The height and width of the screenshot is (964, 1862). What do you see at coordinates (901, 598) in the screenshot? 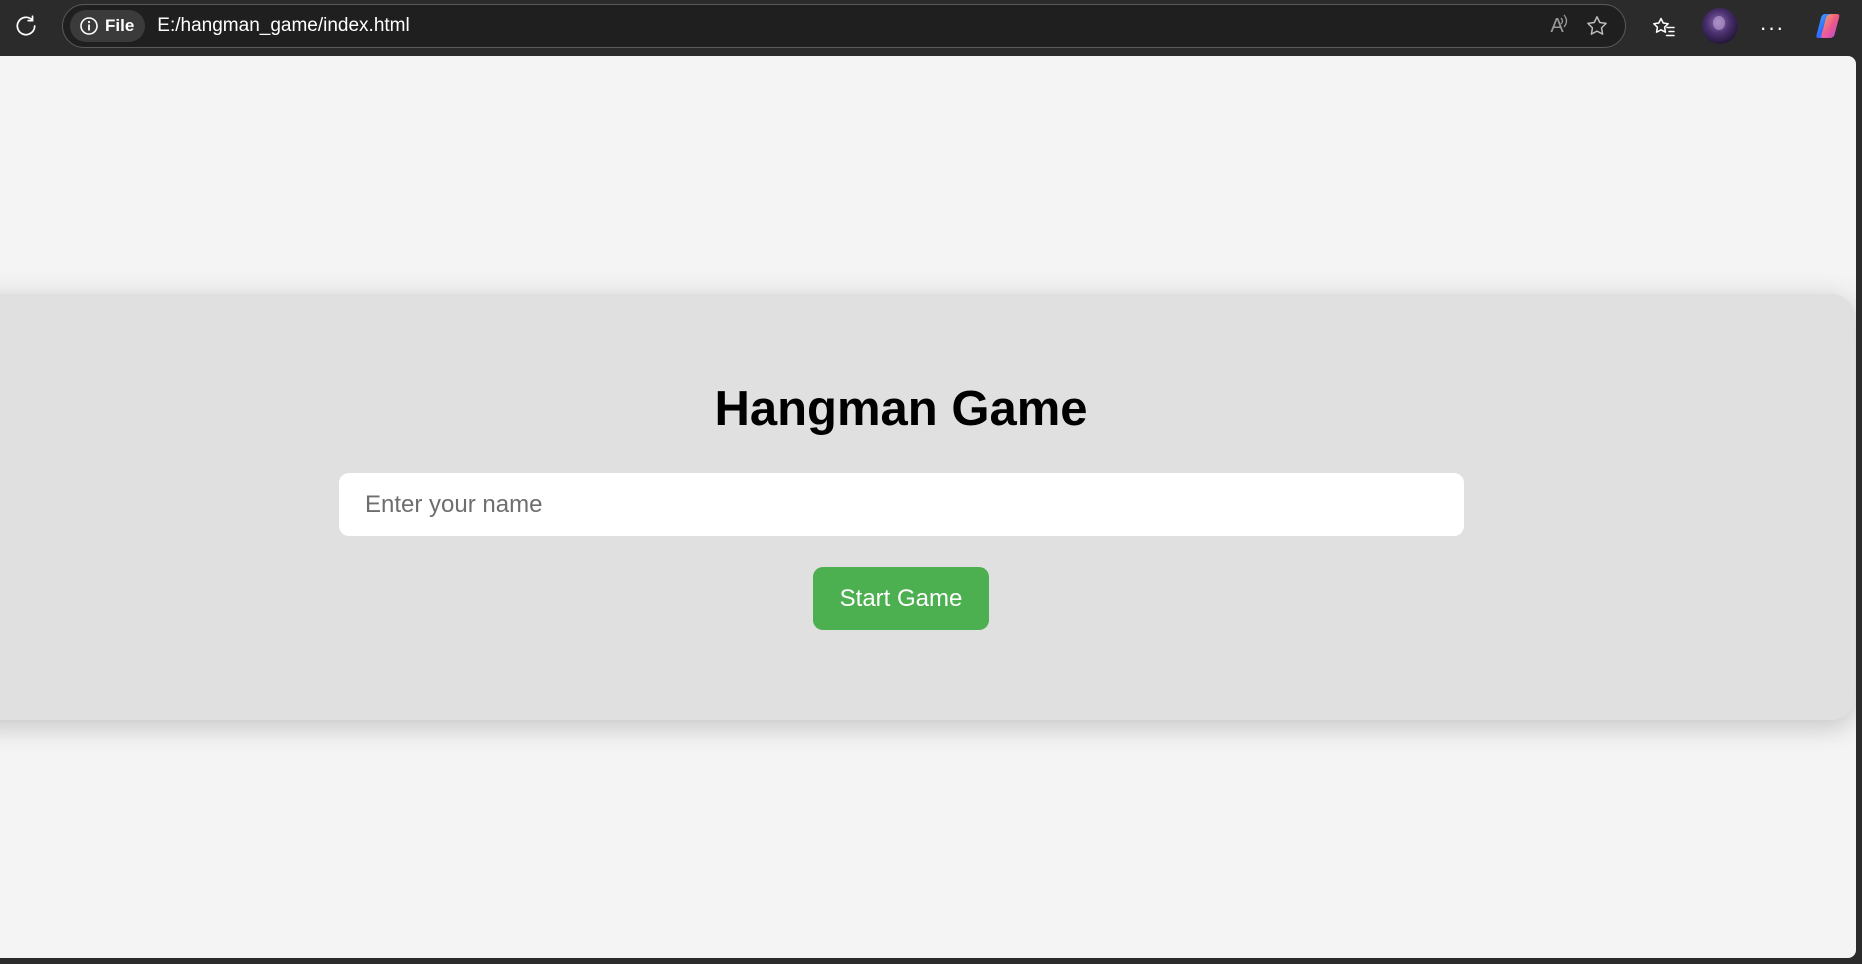
I see `start-game-button: Start Game` at bounding box center [901, 598].